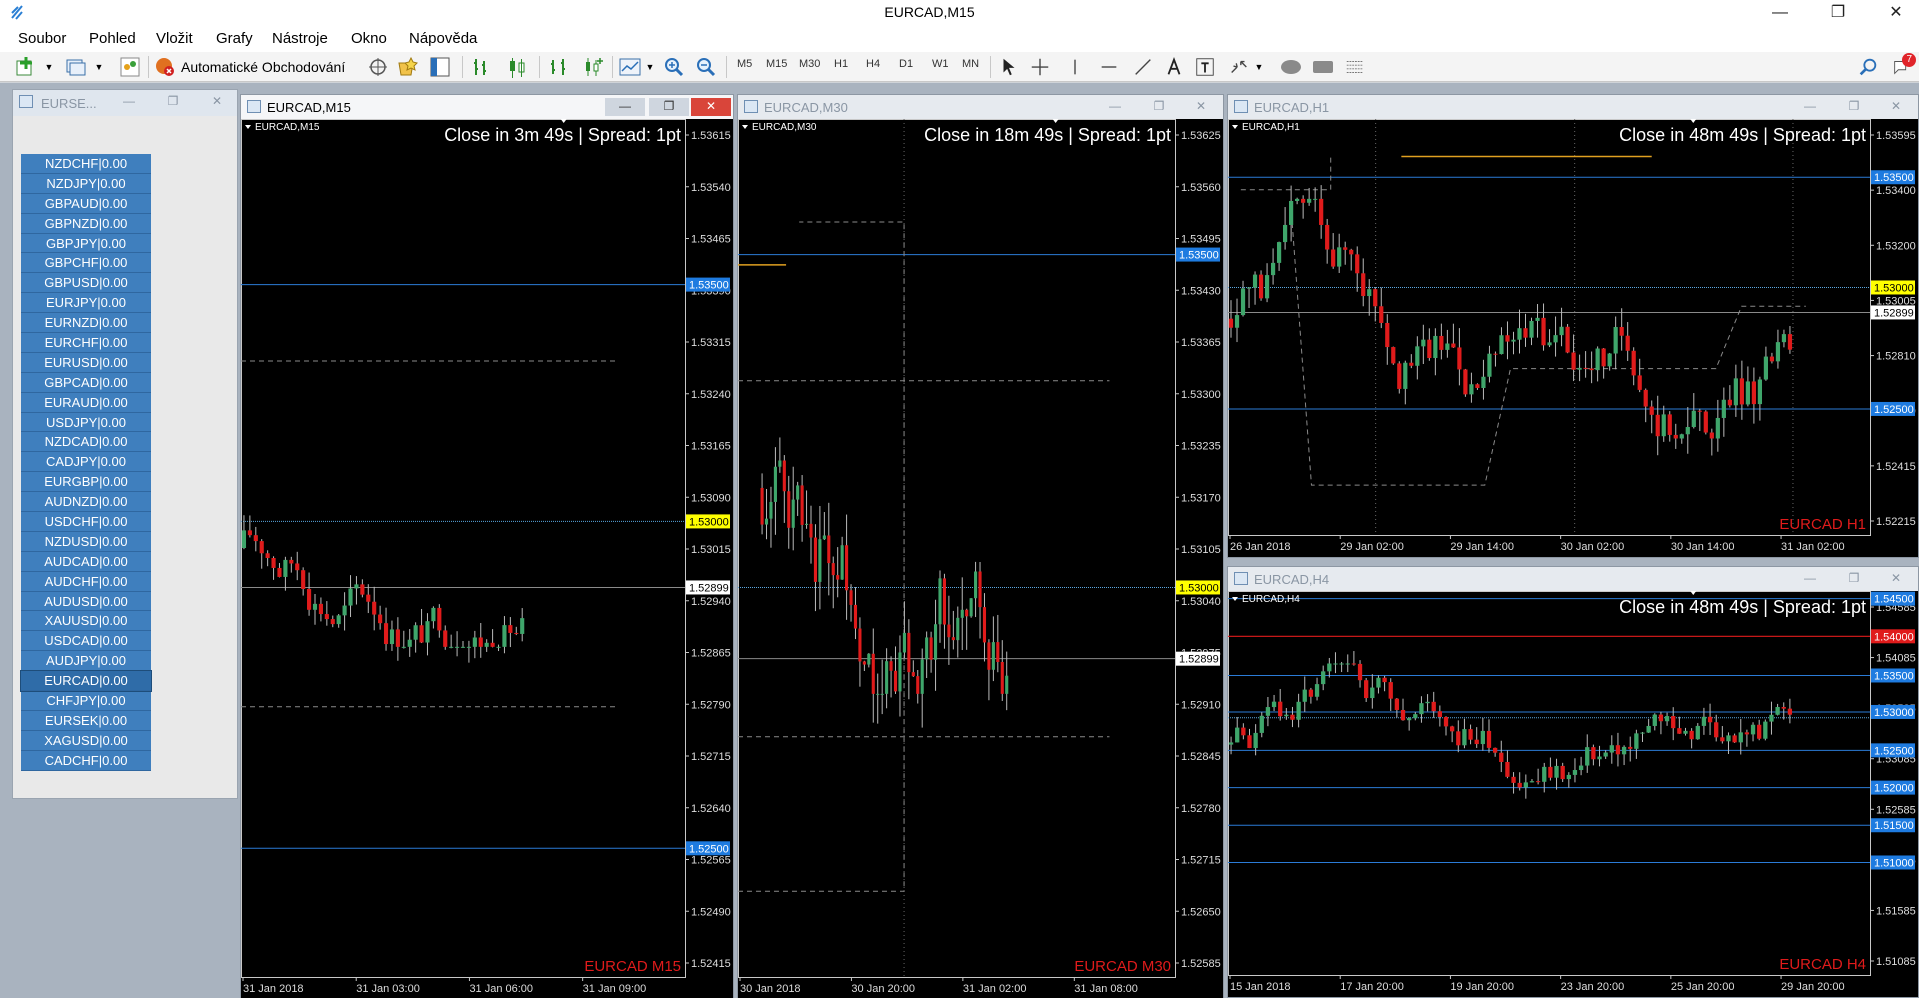 This screenshot has height=998, width=1919. I want to click on symbol-row: EURAUD|0.00, so click(86, 402).